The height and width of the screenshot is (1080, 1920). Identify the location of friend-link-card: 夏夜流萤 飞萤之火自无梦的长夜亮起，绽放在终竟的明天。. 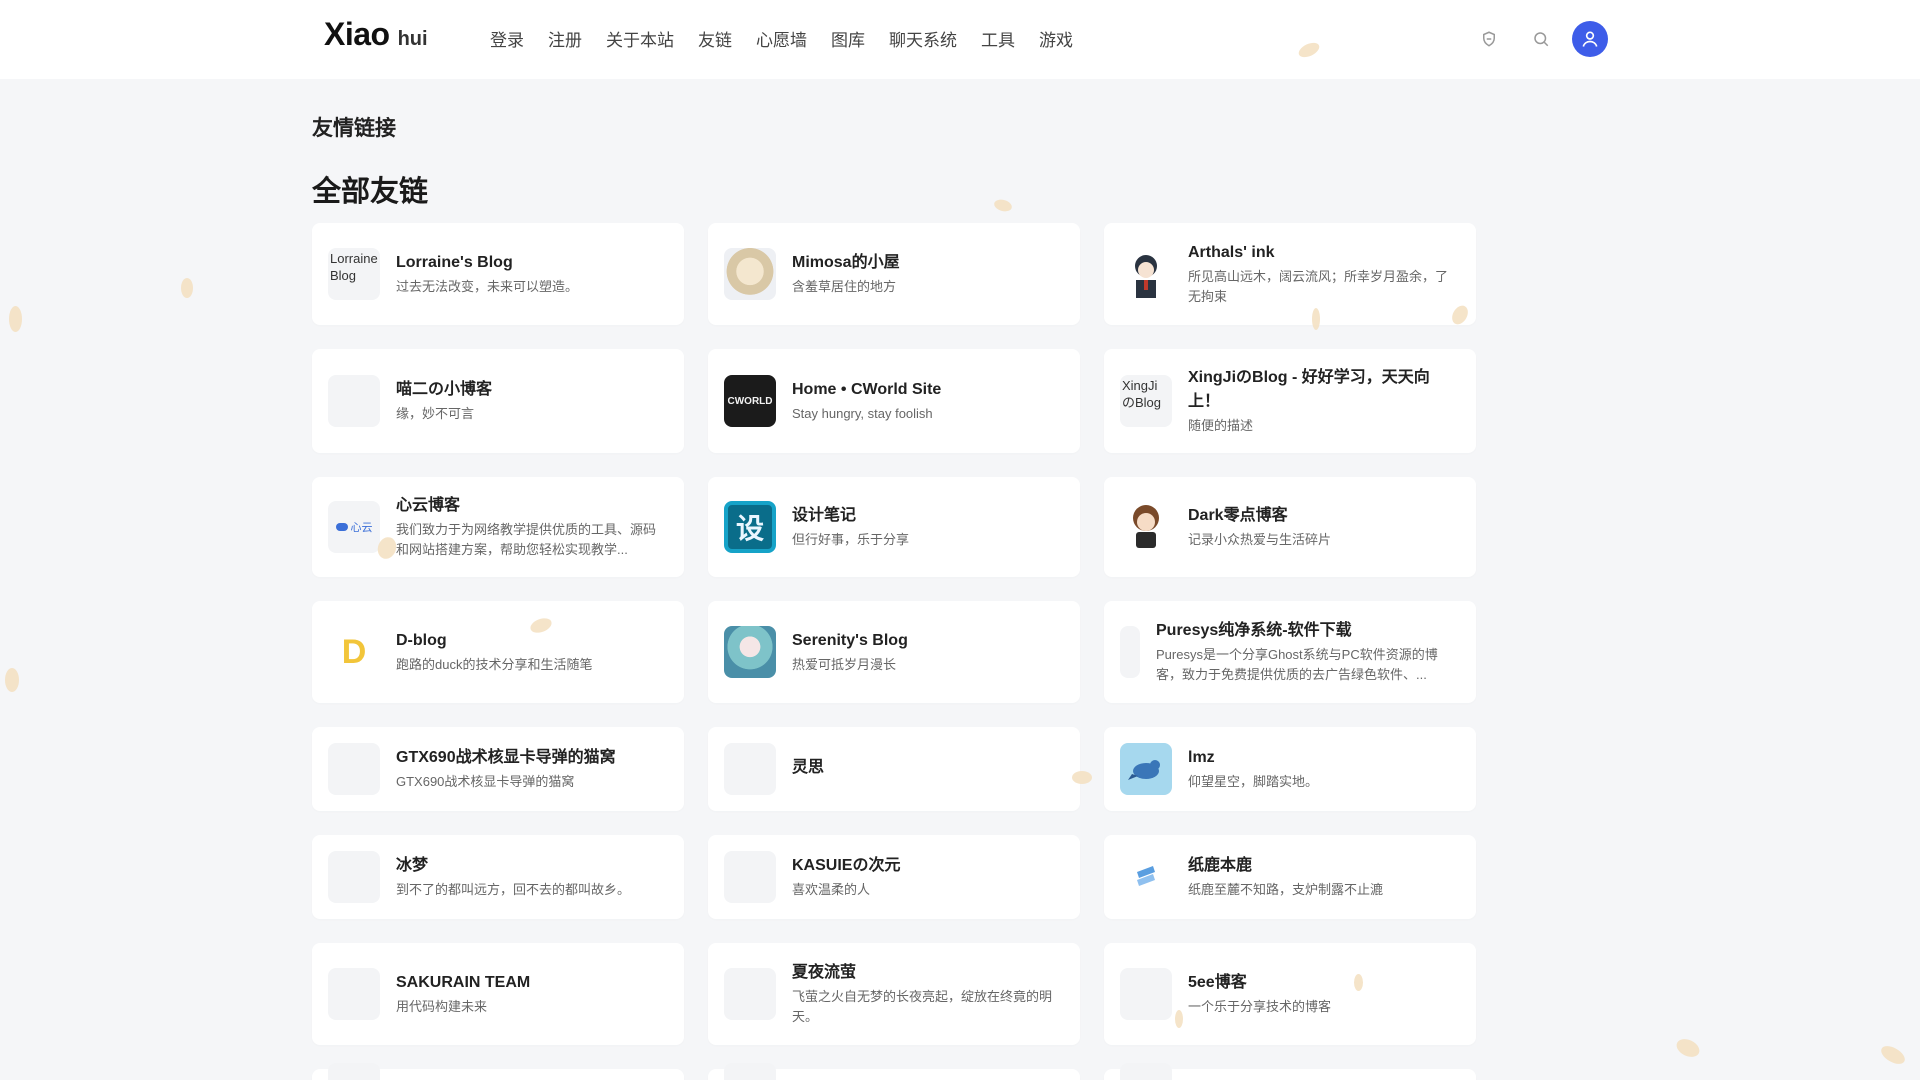
(894, 994).